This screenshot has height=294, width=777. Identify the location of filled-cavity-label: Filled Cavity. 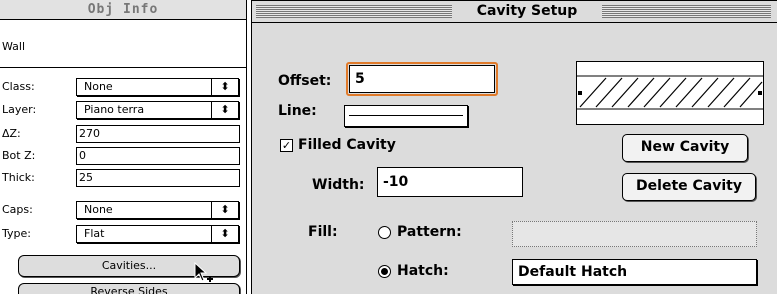
(347, 145).